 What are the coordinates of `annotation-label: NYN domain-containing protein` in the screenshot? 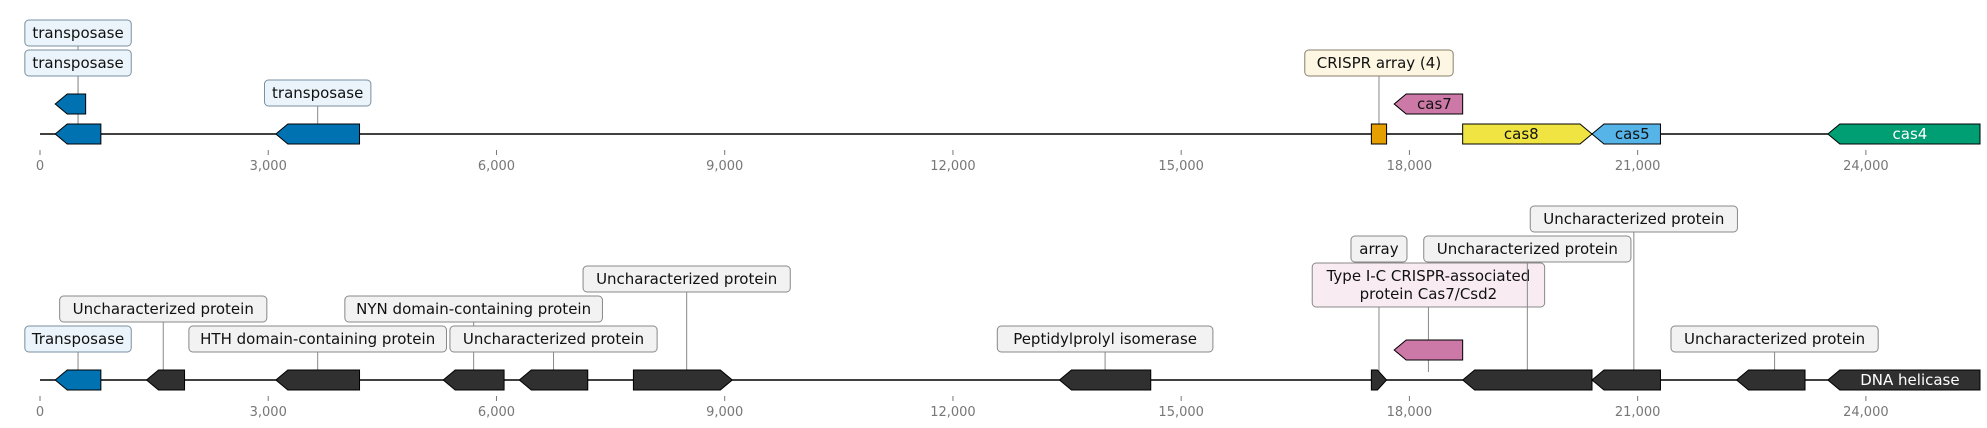 It's located at (473, 309).